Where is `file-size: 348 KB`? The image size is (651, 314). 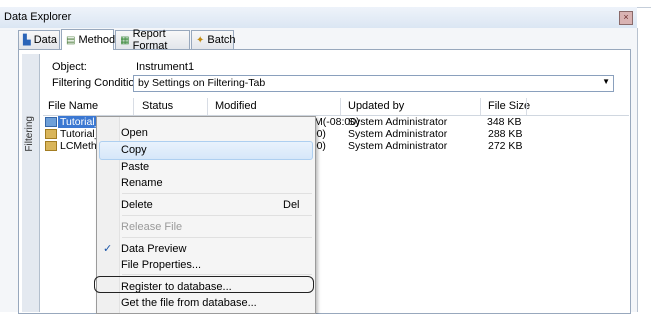
file-size: 348 KB is located at coordinates (504, 122).